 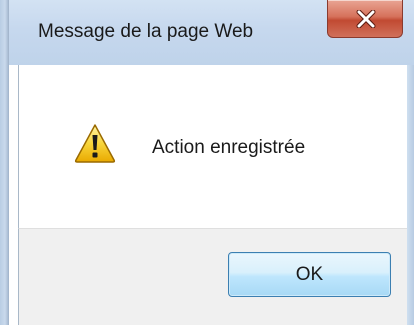 I want to click on window-border-right, so click(x=410, y=195).